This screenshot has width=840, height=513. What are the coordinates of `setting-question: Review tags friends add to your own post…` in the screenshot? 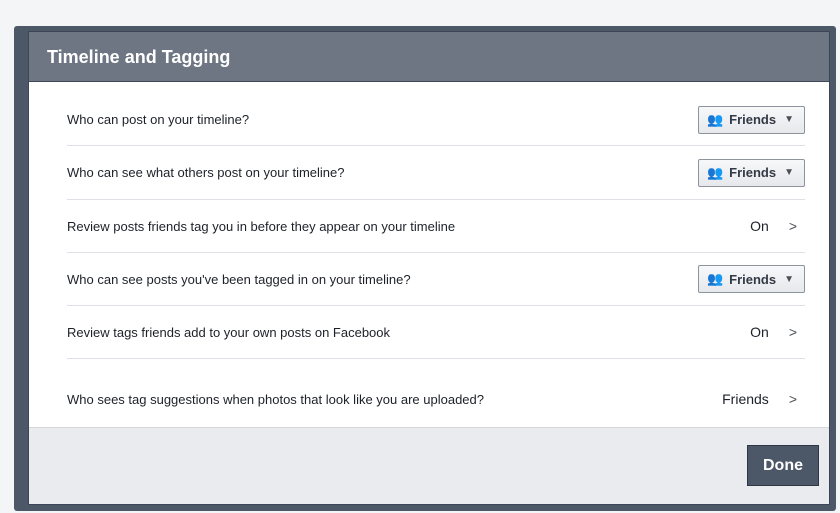 It's located at (229, 332).